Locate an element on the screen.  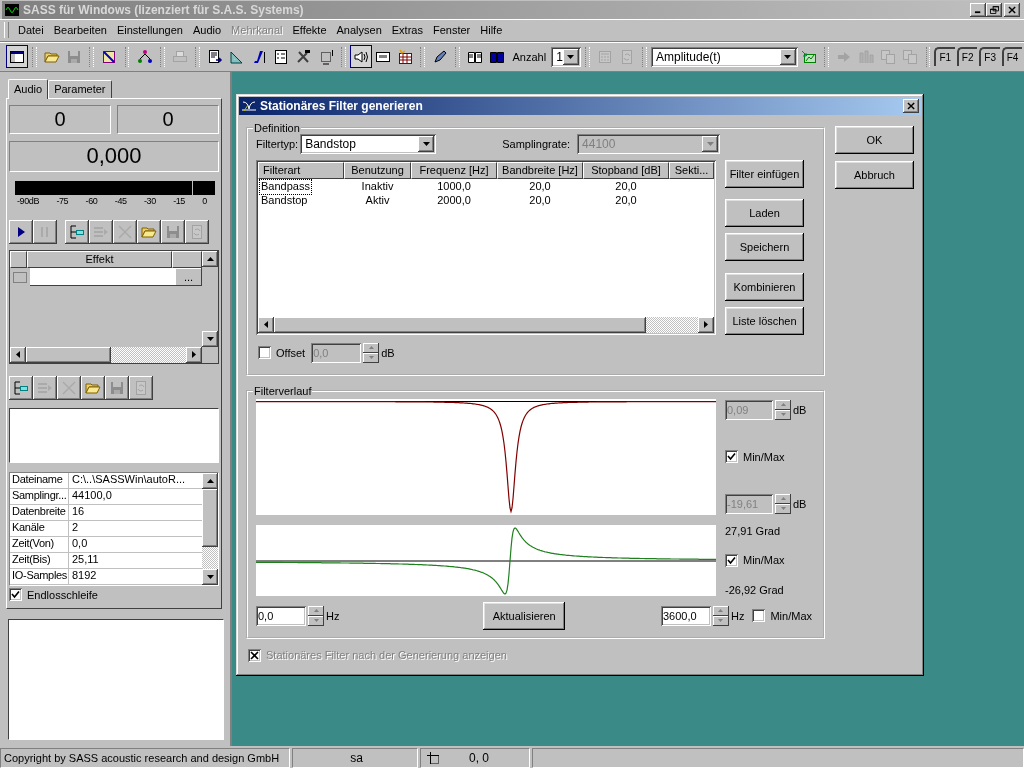
property-name: Dateiname is located at coordinates (39, 480).